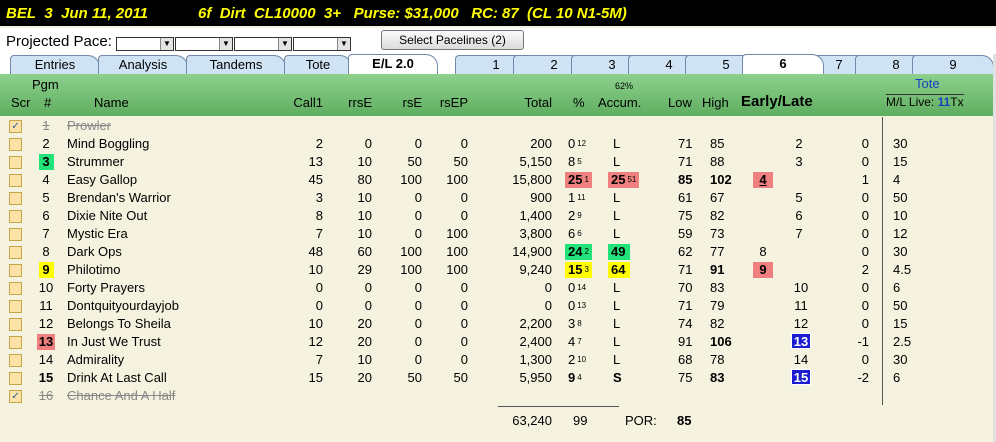 The image size is (996, 442). What do you see at coordinates (691, 396) in the screenshot?
I see `low-value` at bounding box center [691, 396].